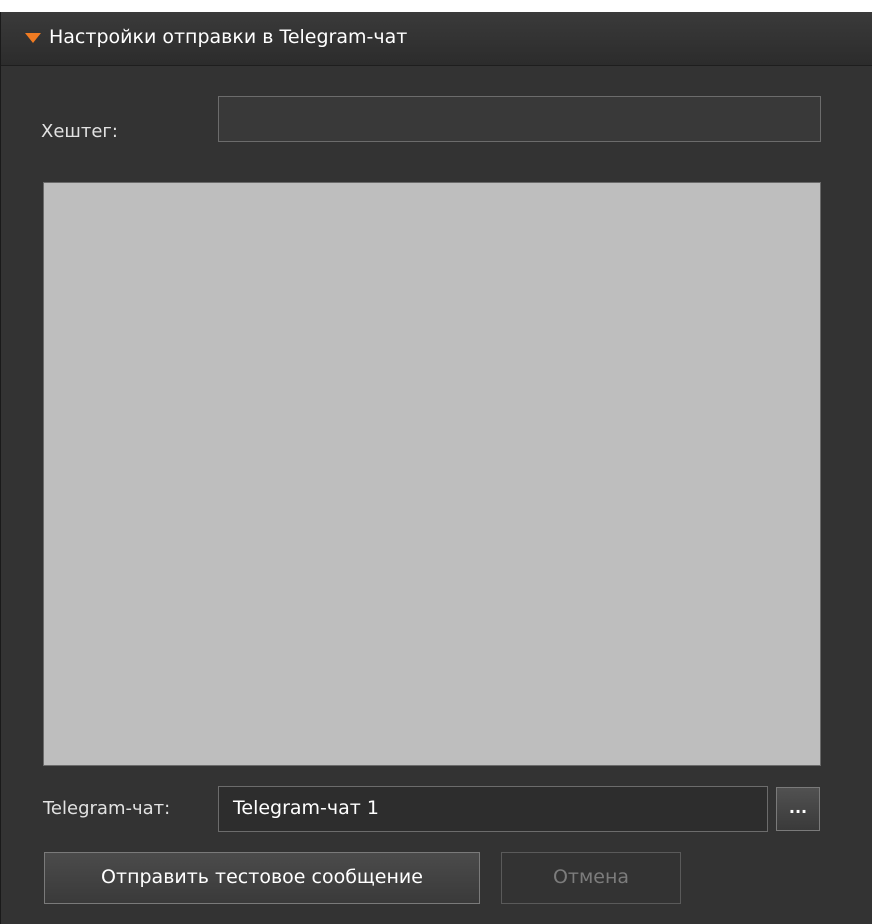  What do you see at coordinates (436, 6) in the screenshot?
I see `top-strip` at bounding box center [436, 6].